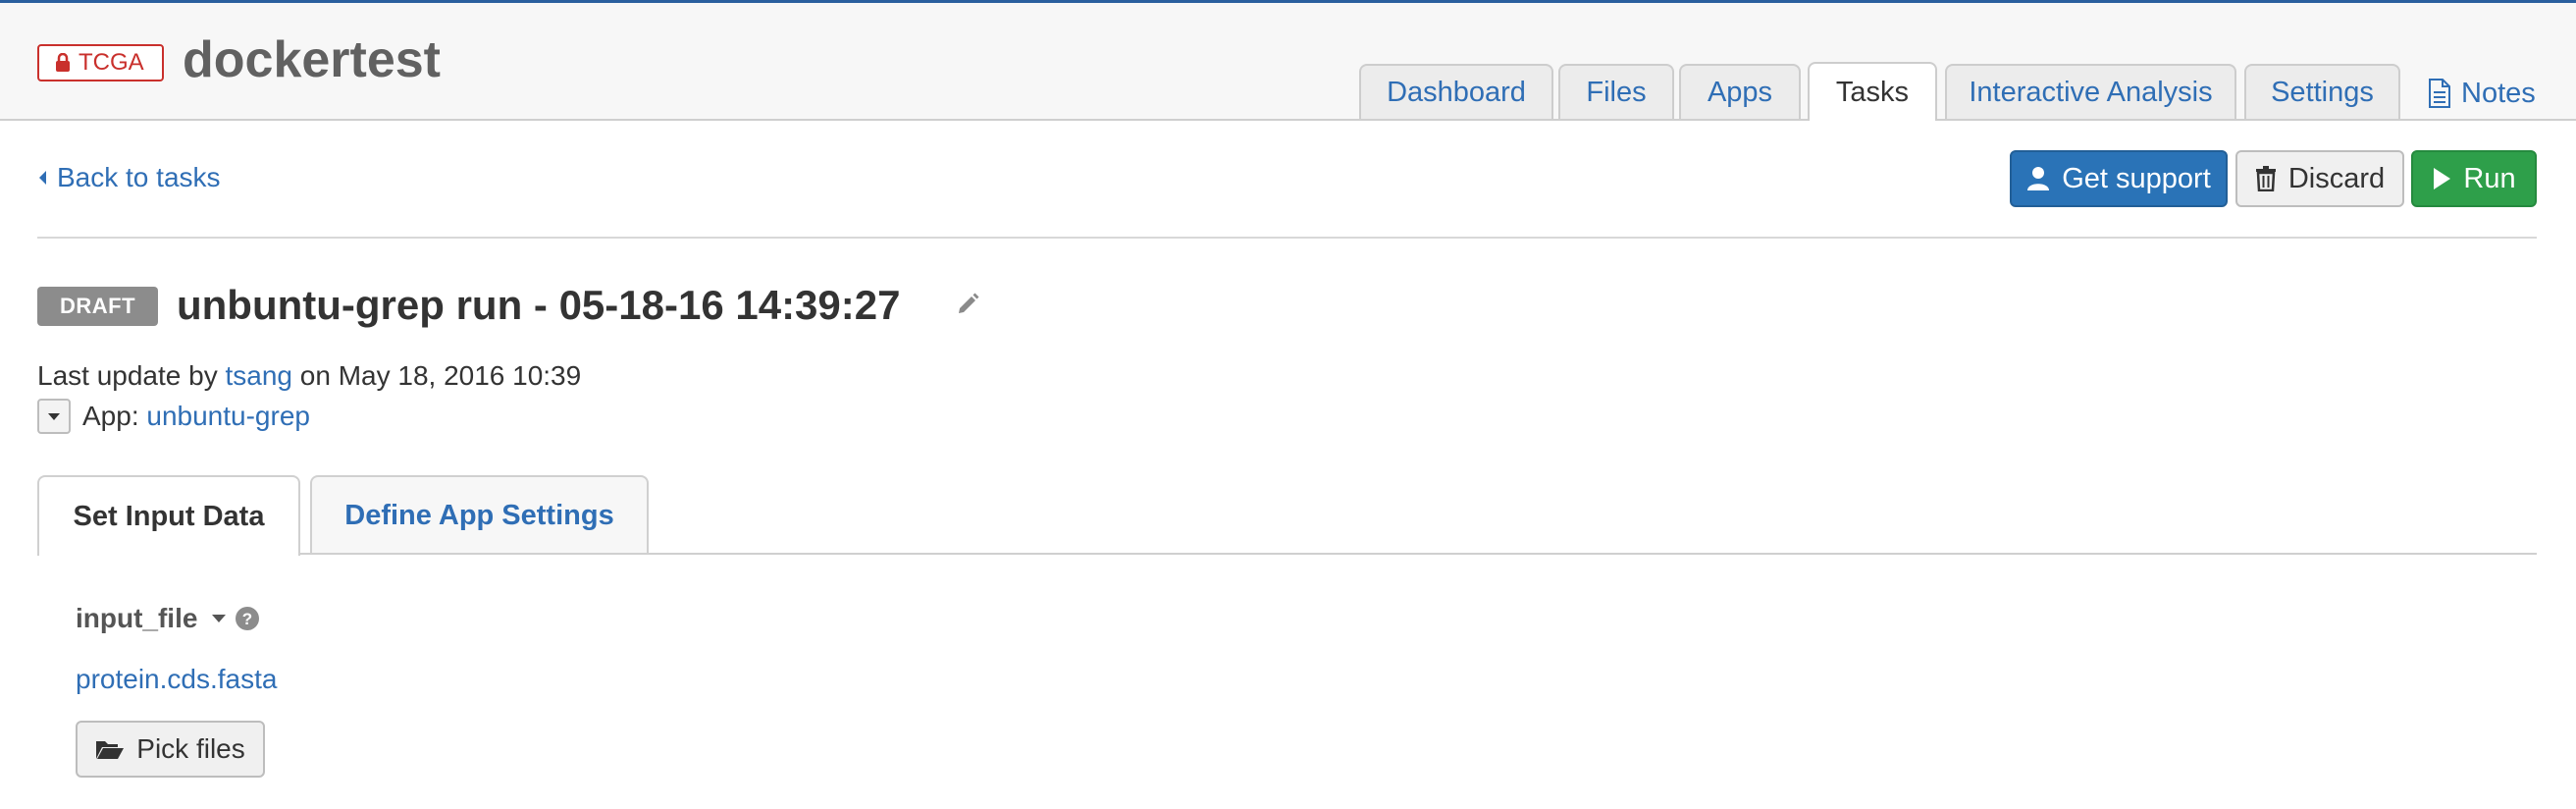 The height and width of the screenshot is (809, 2576). What do you see at coordinates (110, 416) in the screenshot?
I see `app-label: App:` at bounding box center [110, 416].